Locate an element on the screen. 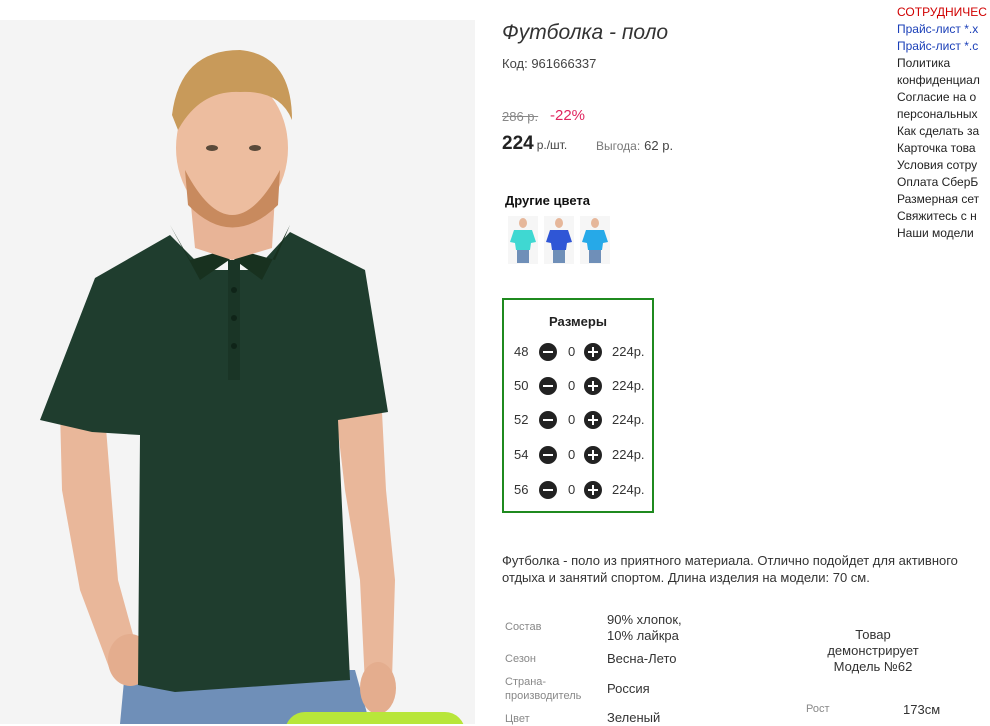 This screenshot has height=726, width=990. size-row-54: 54 0 224р. is located at coordinates (583, 455).